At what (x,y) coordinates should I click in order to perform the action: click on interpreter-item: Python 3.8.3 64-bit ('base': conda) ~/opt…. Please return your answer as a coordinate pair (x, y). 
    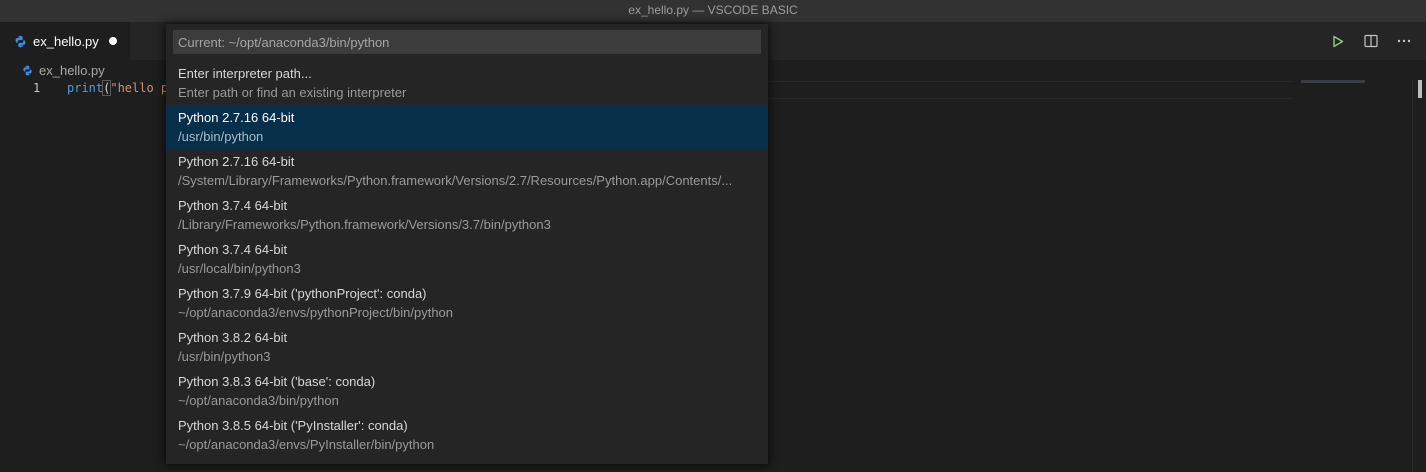
    Looking at the image, I should click on (467, 391).